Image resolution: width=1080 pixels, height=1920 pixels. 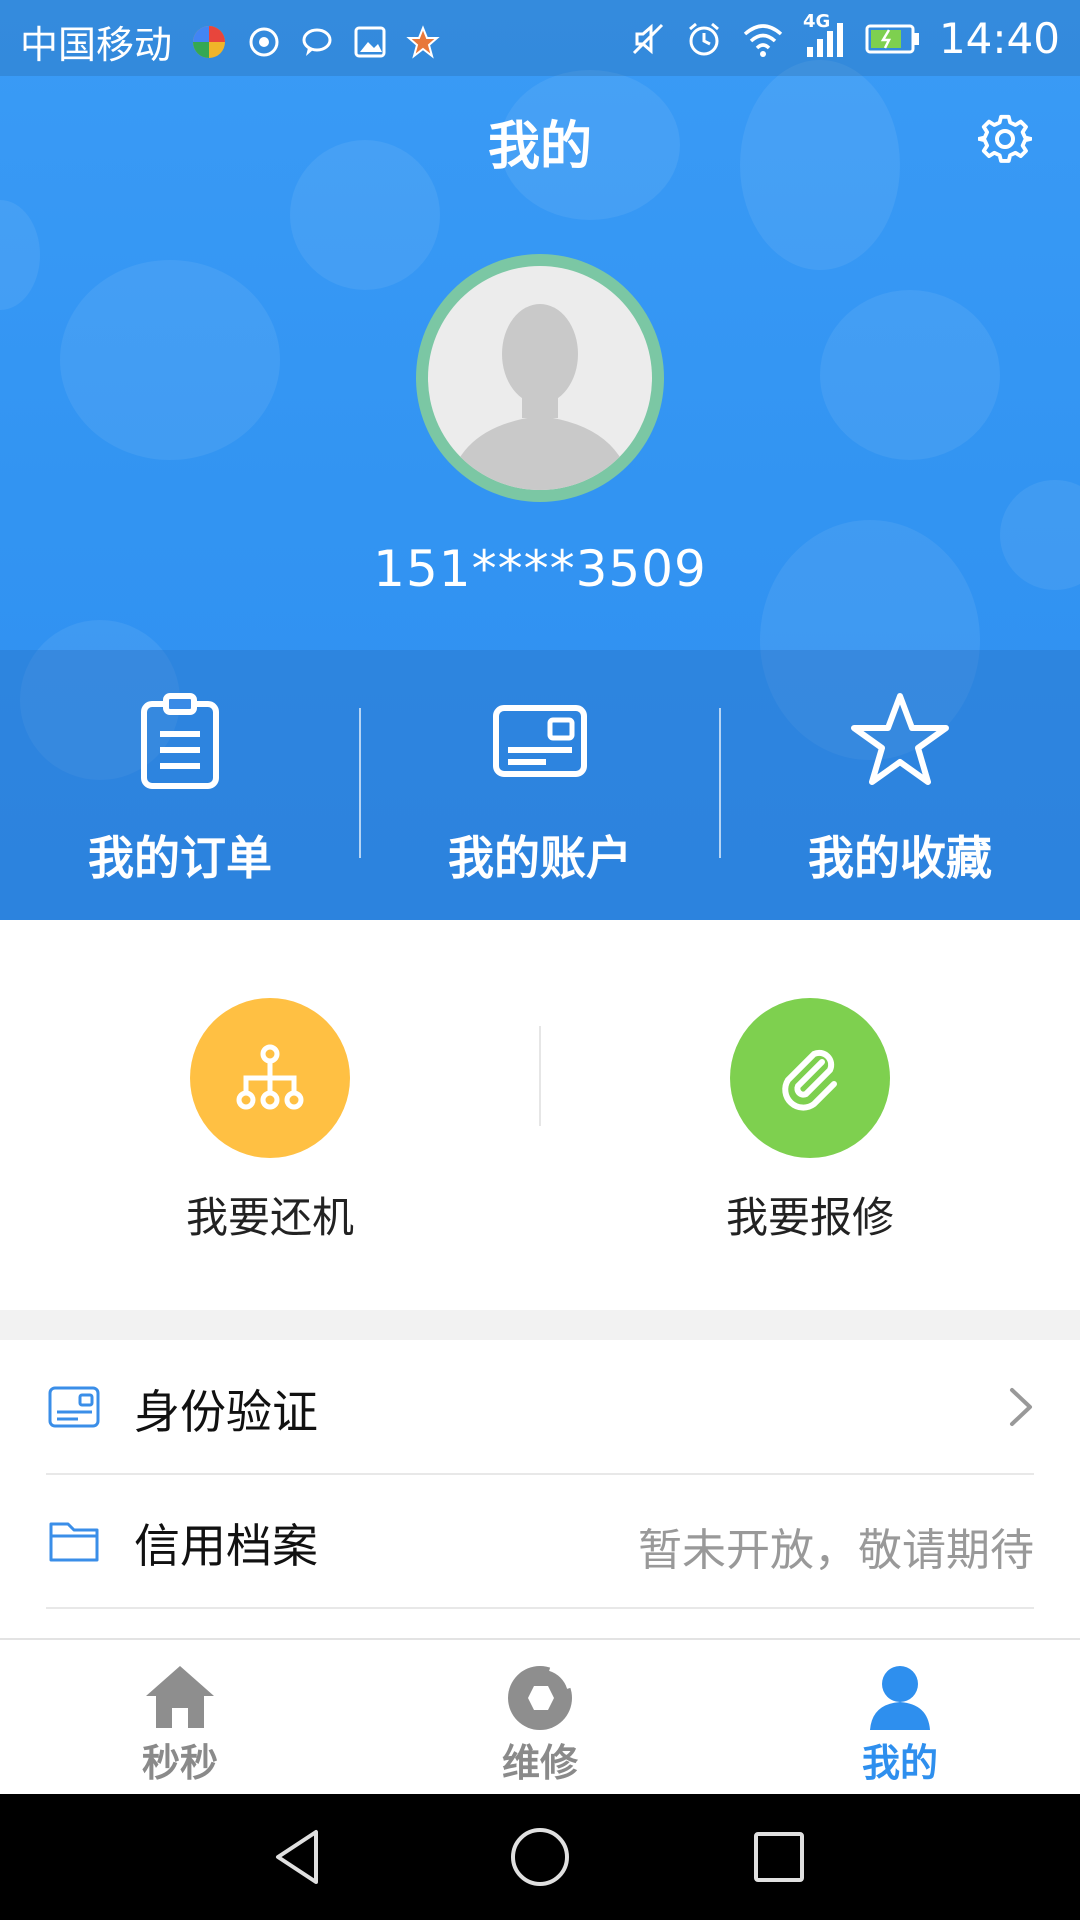 I want to click on system-navigation-bar, so click(x=540, y=1857).